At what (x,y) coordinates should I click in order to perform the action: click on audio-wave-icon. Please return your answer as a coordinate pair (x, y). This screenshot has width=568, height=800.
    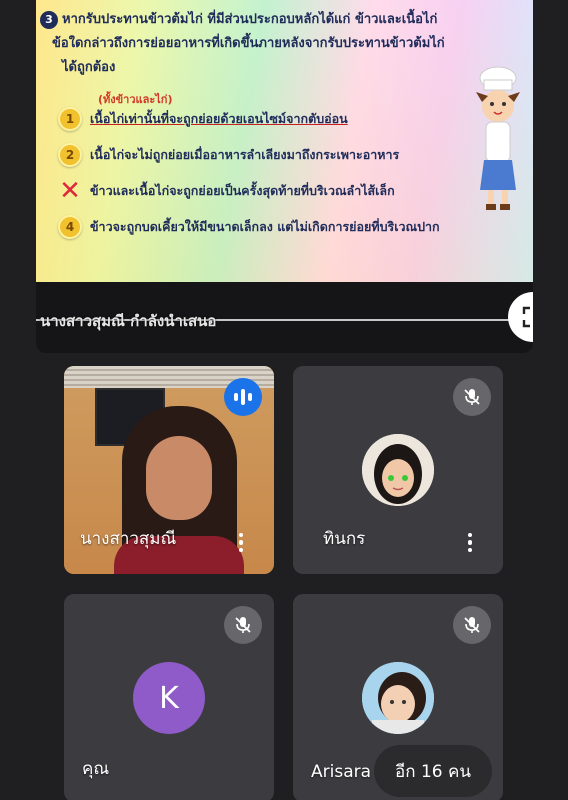
    Looking at the image, I should click on (243, 397).